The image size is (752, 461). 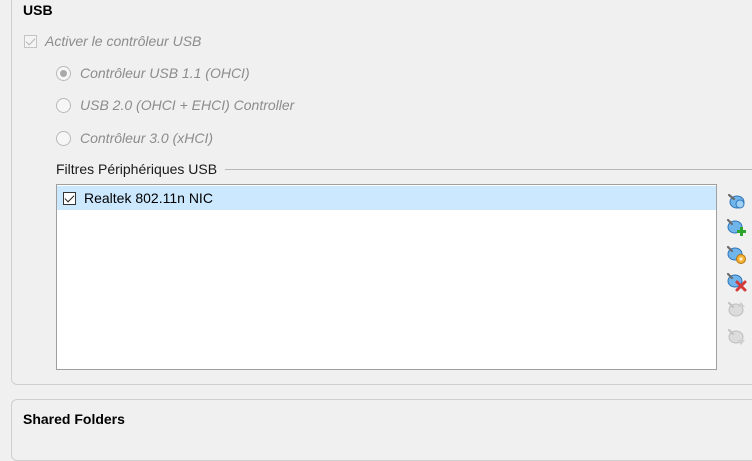 What do you see at coordinates (74, 419) in the screenshot?
I see `shared-folders-section-title: Shared Folders` at bounding box center [74, 419].